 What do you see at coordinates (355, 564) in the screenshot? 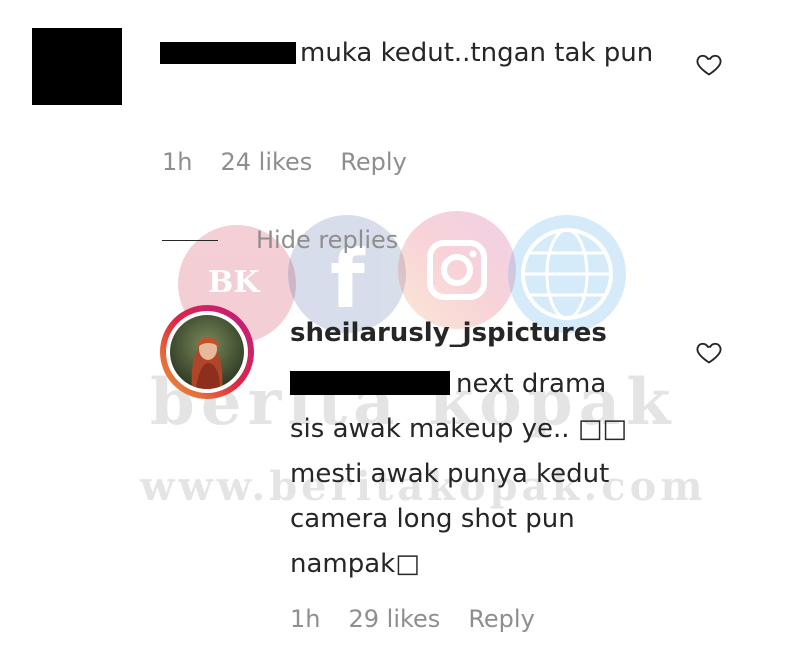
I see `reply-text-line: nampak□` at bounding box center [355, 564].